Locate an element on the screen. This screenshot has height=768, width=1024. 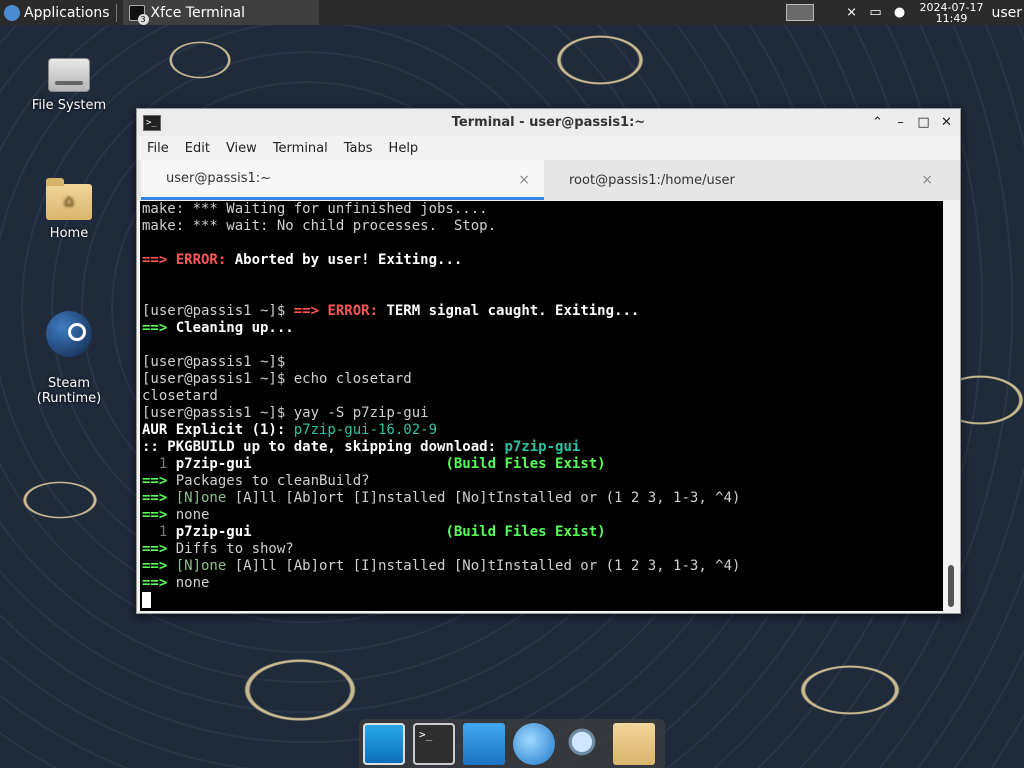
search-icon is located at coordinates (584, 743).